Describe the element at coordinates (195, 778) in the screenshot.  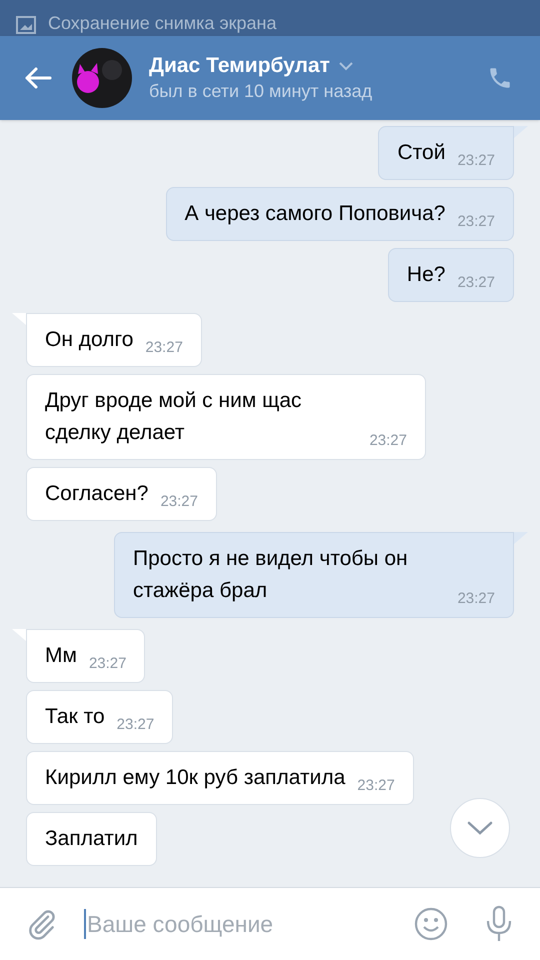
I see `message-text: Кирилл ему 10к руб заплатила` at that location.